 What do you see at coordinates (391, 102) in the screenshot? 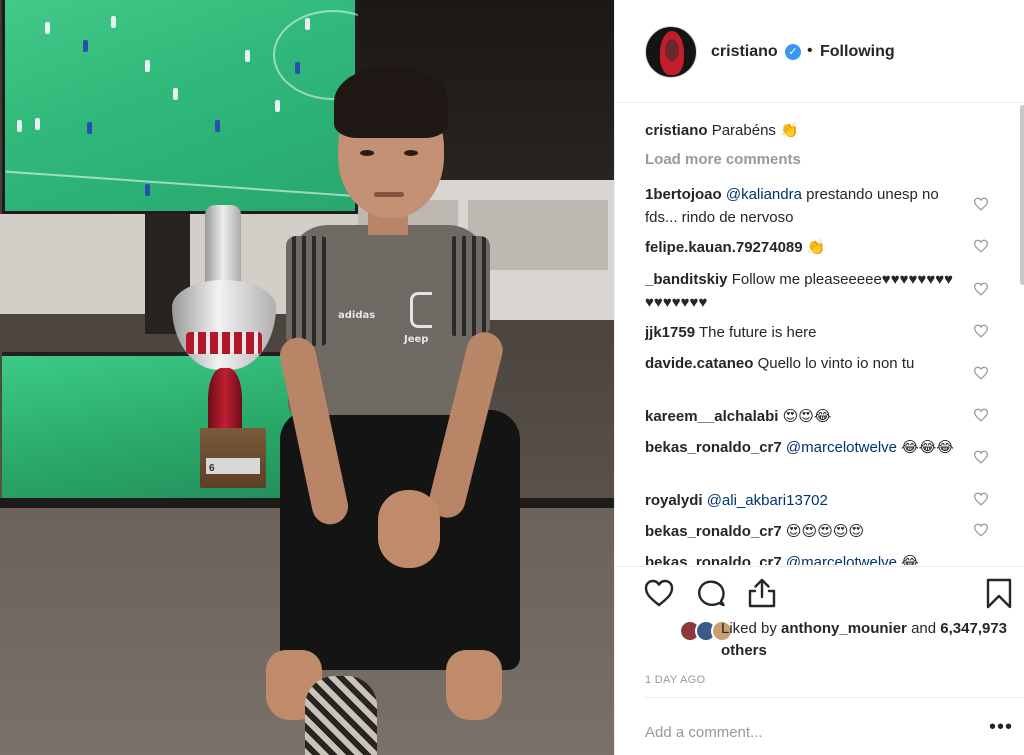
I see `boy-hair` at bounding box center [391, 102].